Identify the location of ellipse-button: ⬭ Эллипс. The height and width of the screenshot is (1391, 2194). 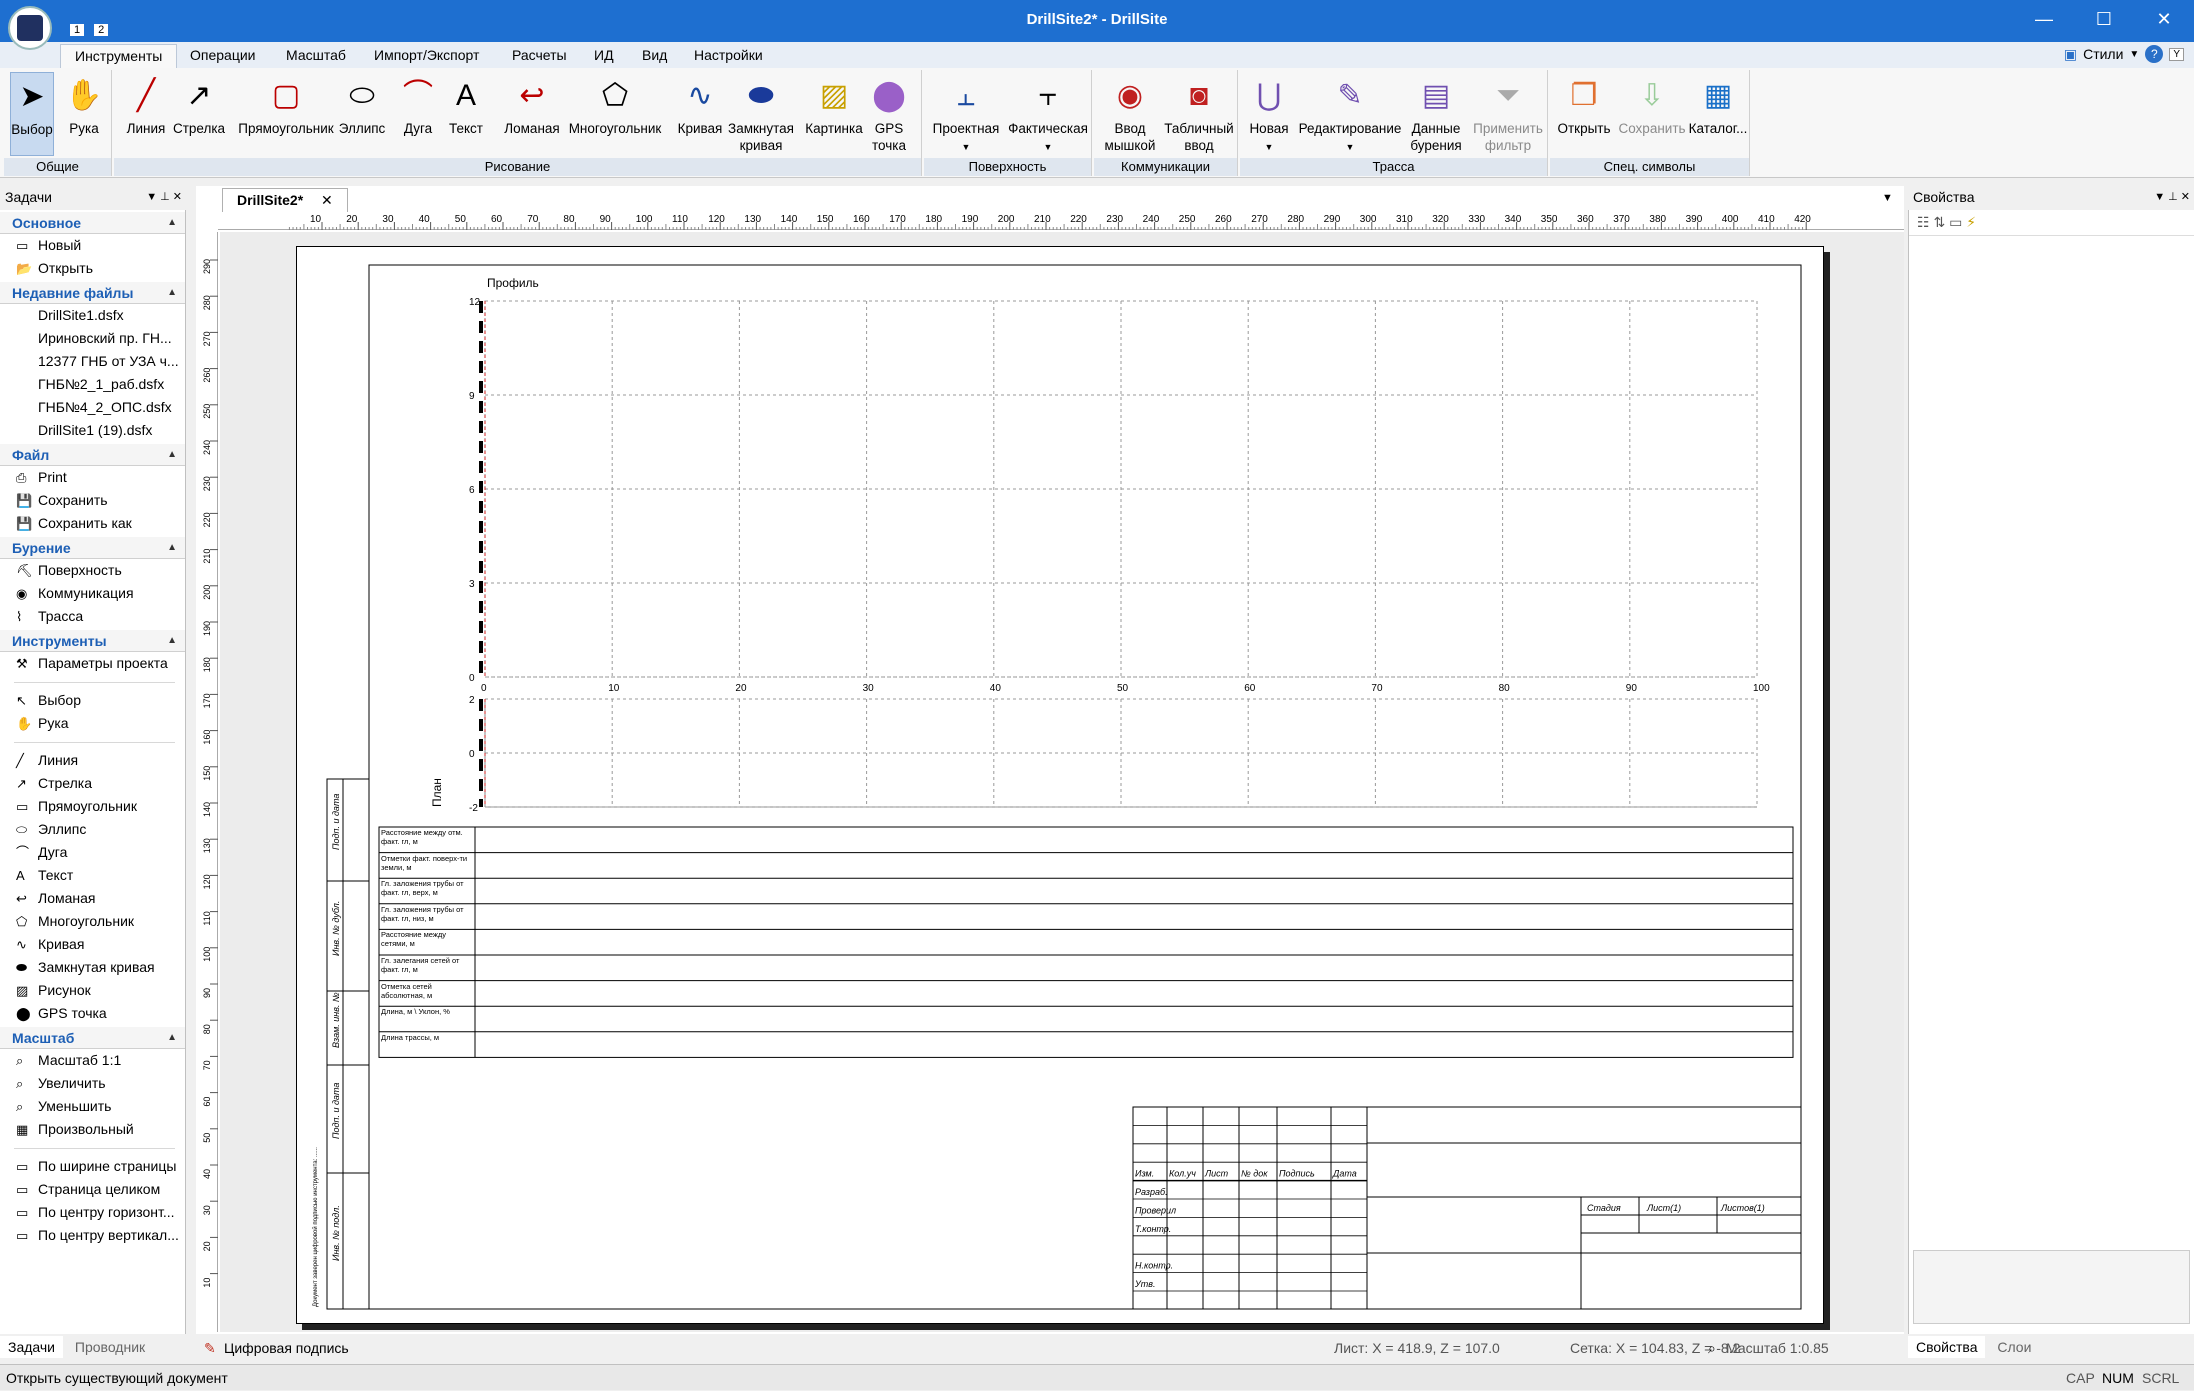
(362, 114).